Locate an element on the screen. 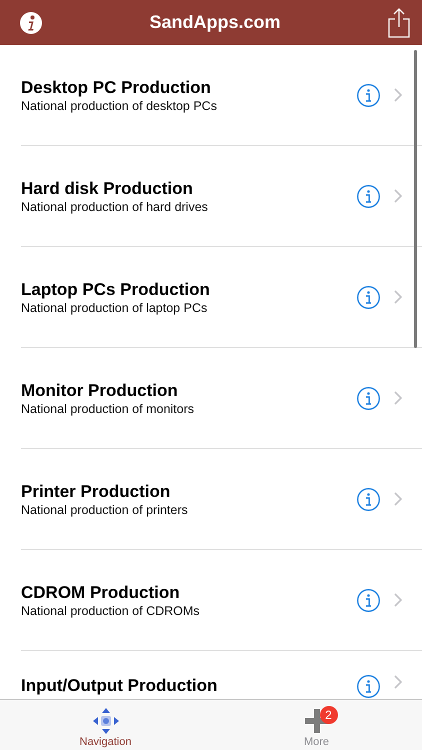  row-subtitle: National production of monitors is located at coordinates (108, 408).